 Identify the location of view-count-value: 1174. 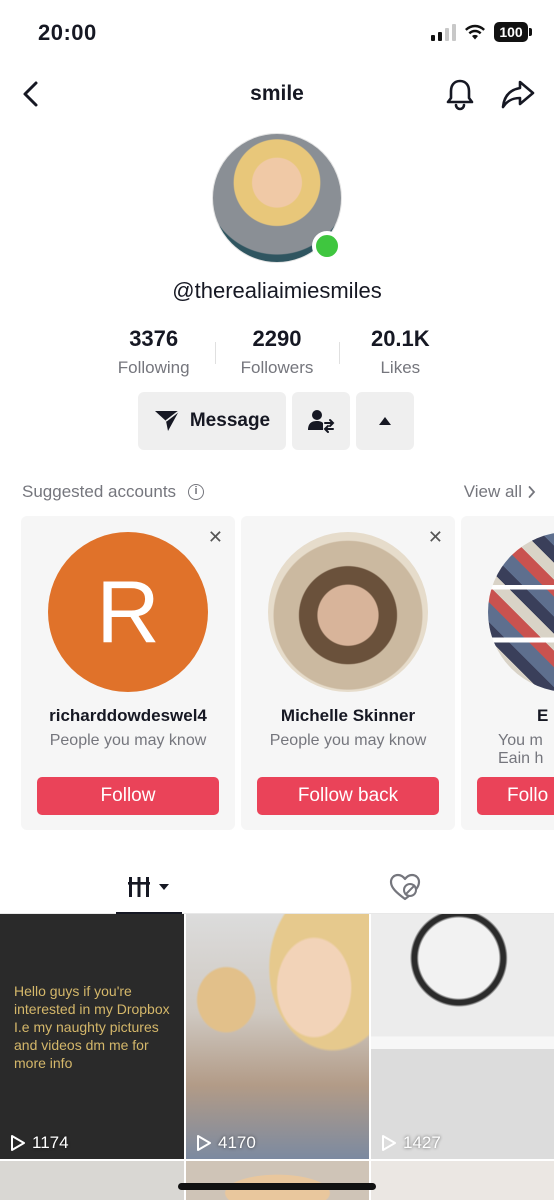
(50, 1142).